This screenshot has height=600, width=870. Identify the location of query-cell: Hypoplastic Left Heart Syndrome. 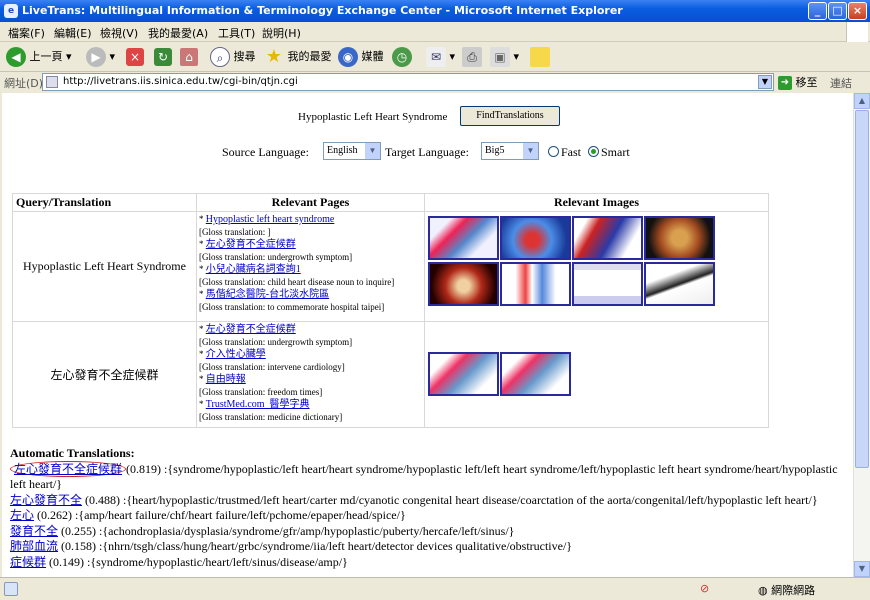
(104, 266).